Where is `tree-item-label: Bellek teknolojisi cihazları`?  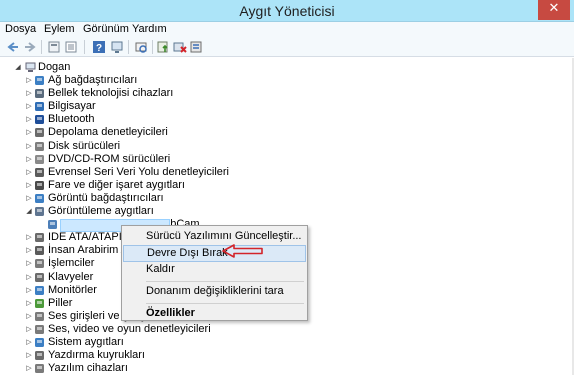 tree-item-label: Bellek teknolojisi cihazları is located at coordinates (111, 93).